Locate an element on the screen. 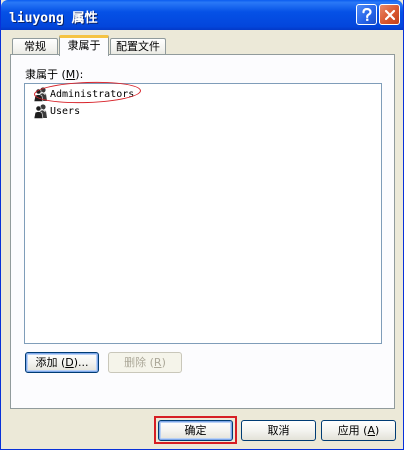 This screenshot has width=404, height=450. close-icon is located at coordinates (389, 14).